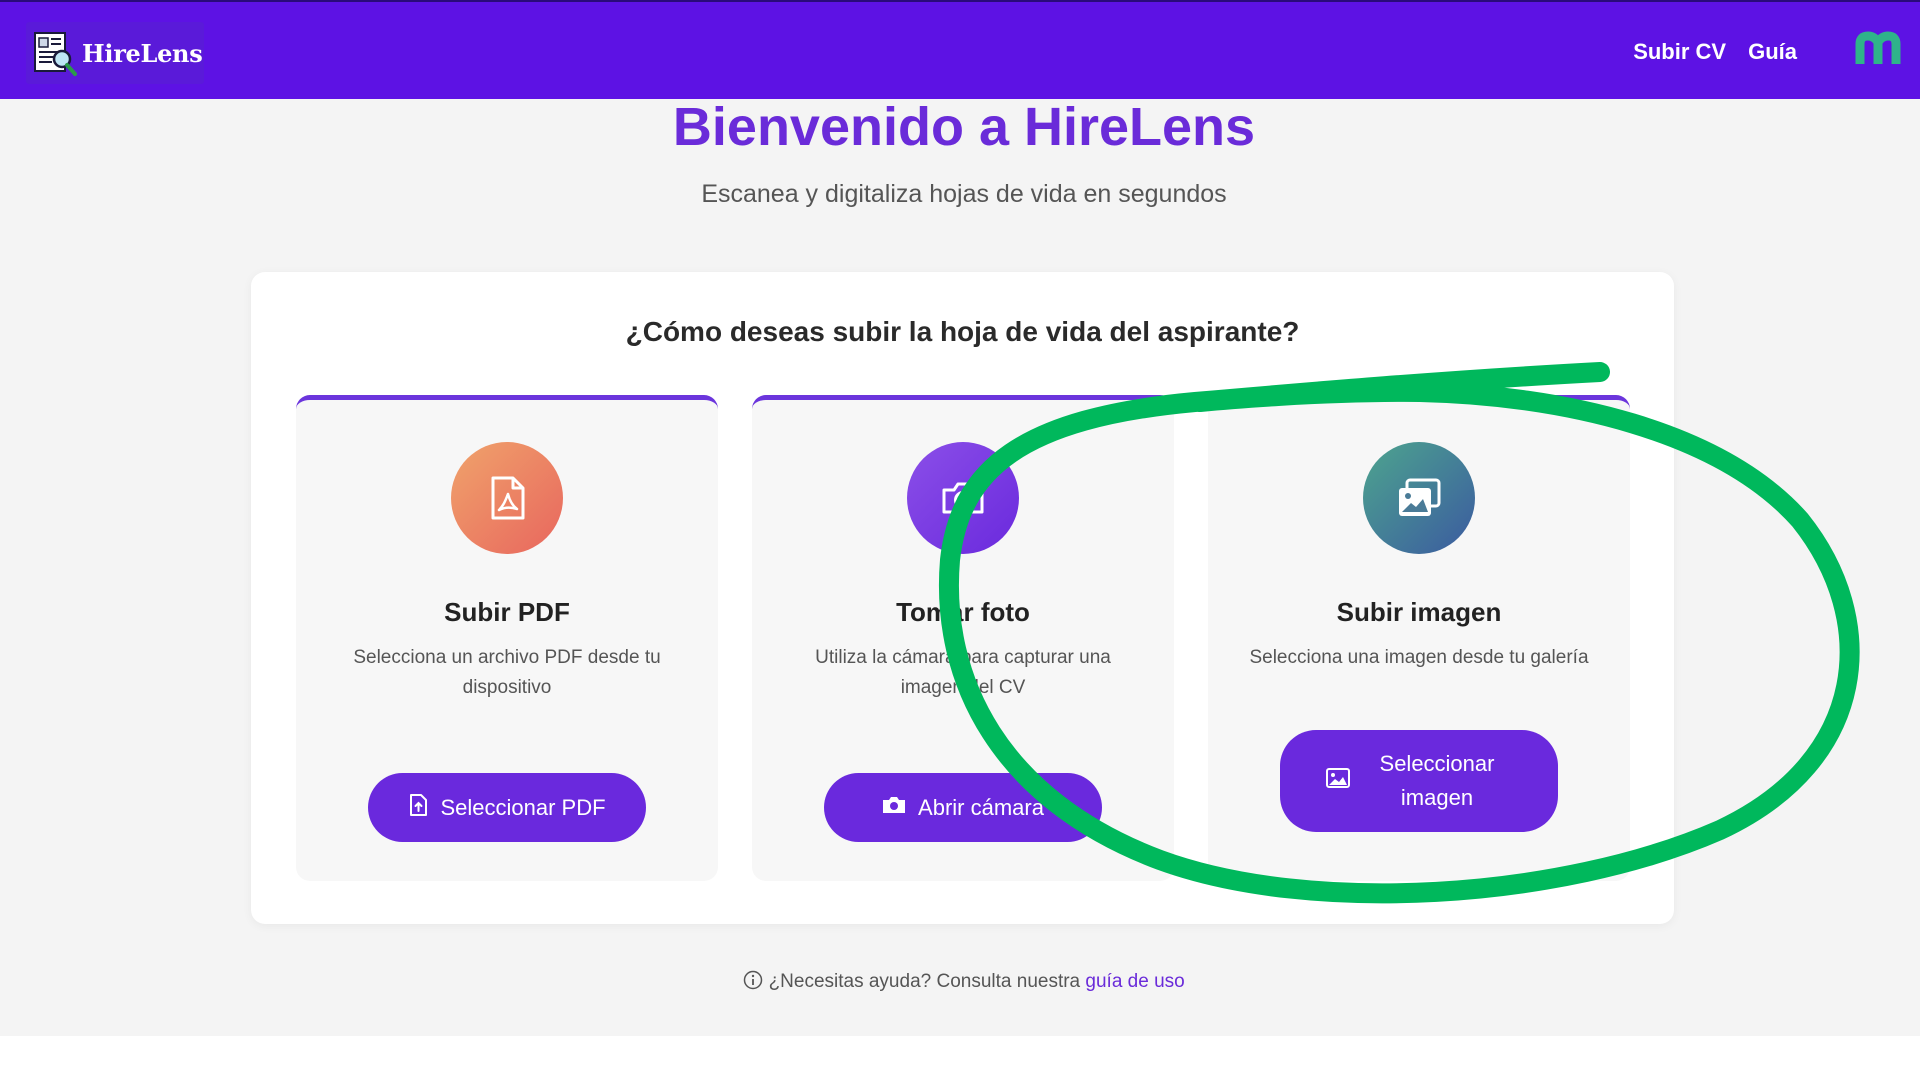  I want to click on select-image-button: Seleccionar imagen, so click(1419, 781).